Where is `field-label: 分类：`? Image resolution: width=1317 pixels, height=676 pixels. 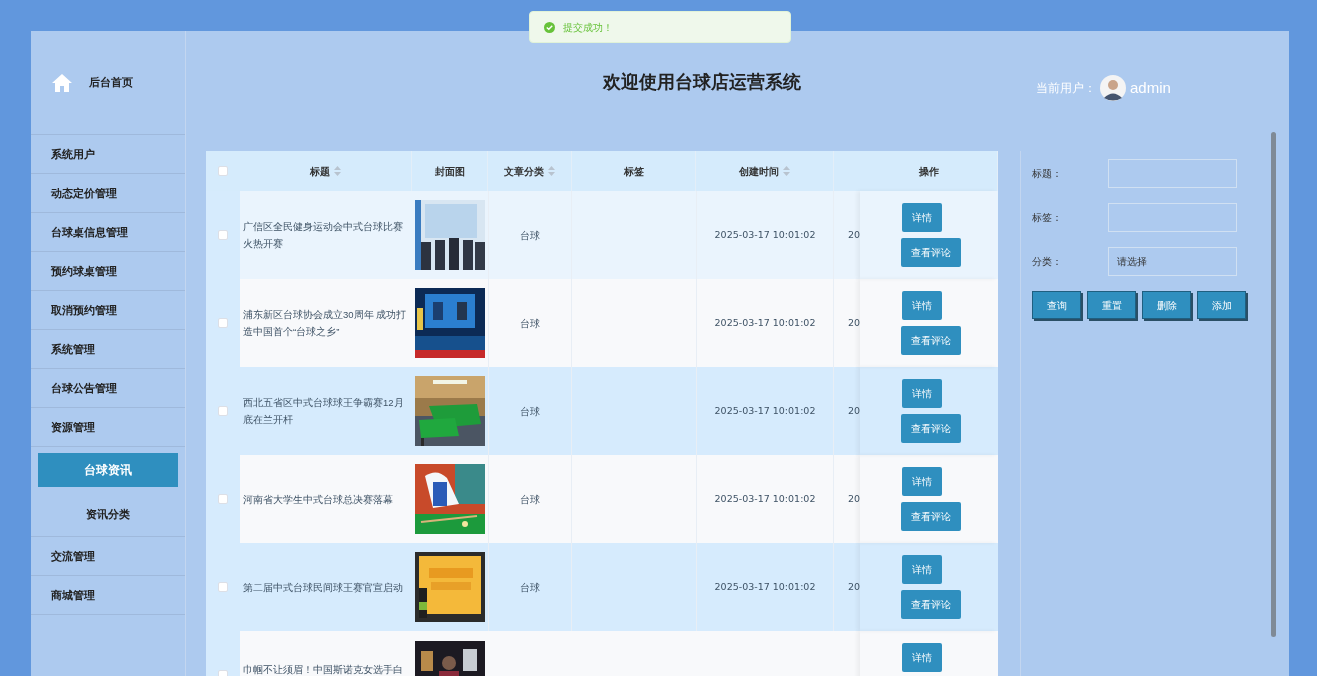
field-label: 分类： is located at coordinates (1047, 262).